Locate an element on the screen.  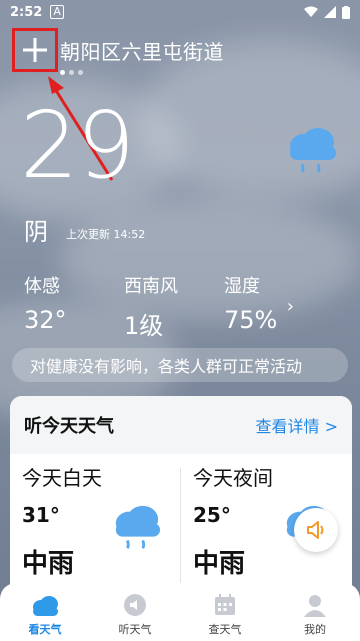
current-temperature: 29 is located at coordinates (77, 145).